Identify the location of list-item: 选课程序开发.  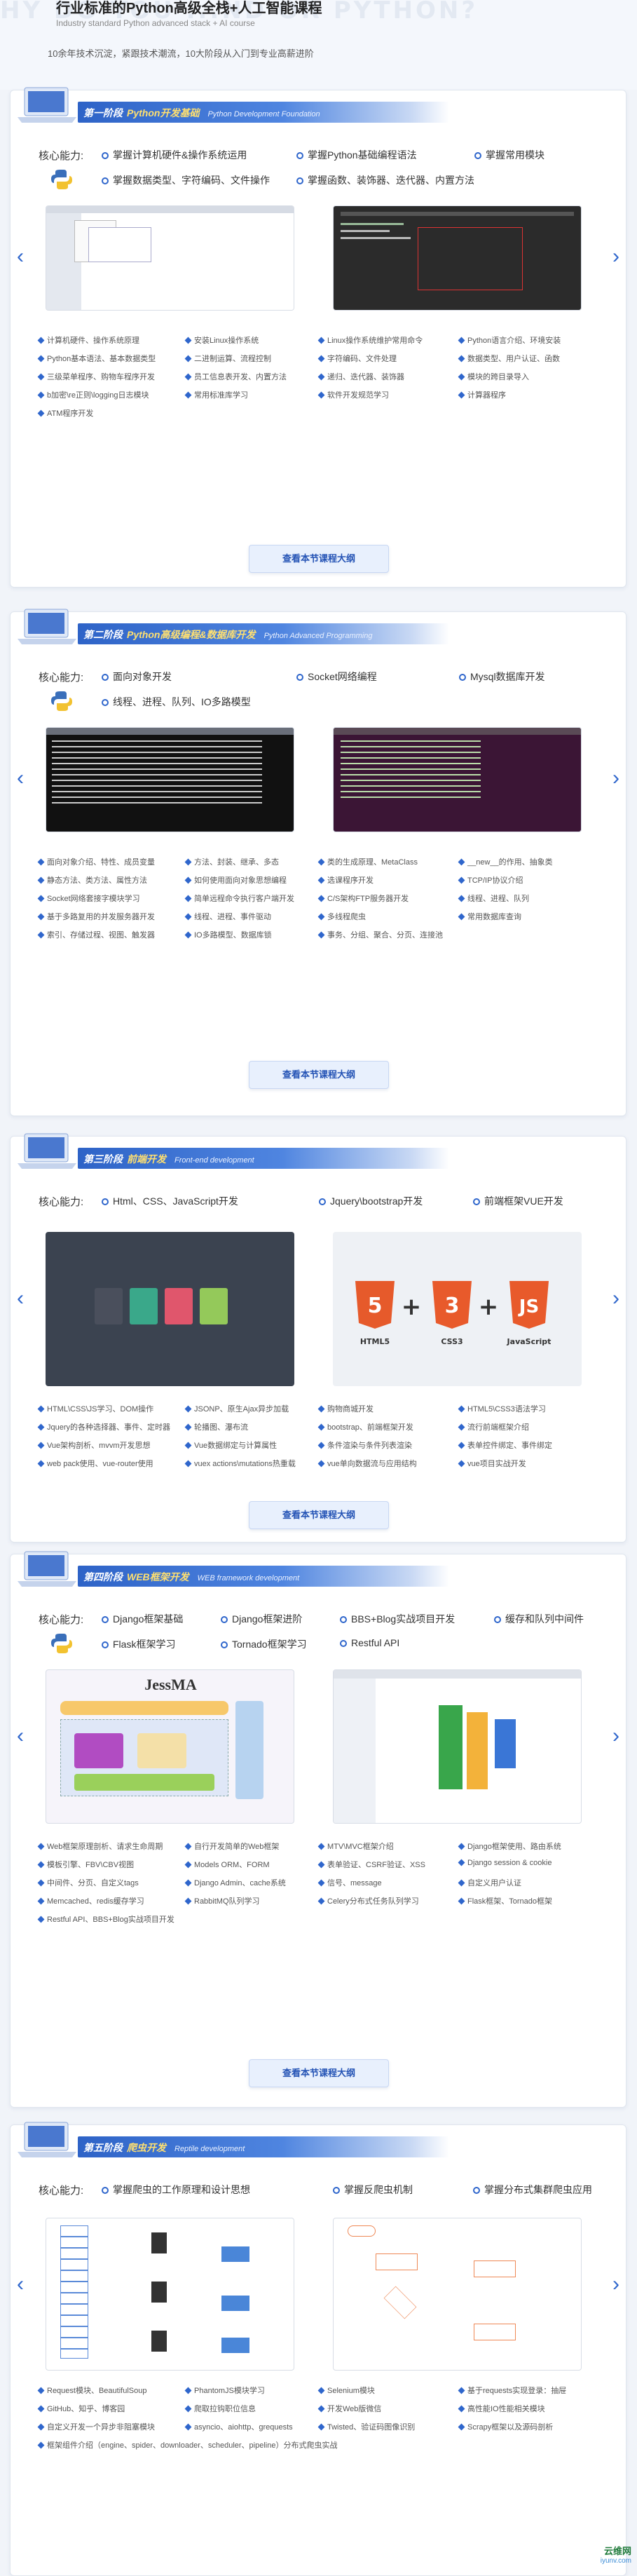
(346, 880).